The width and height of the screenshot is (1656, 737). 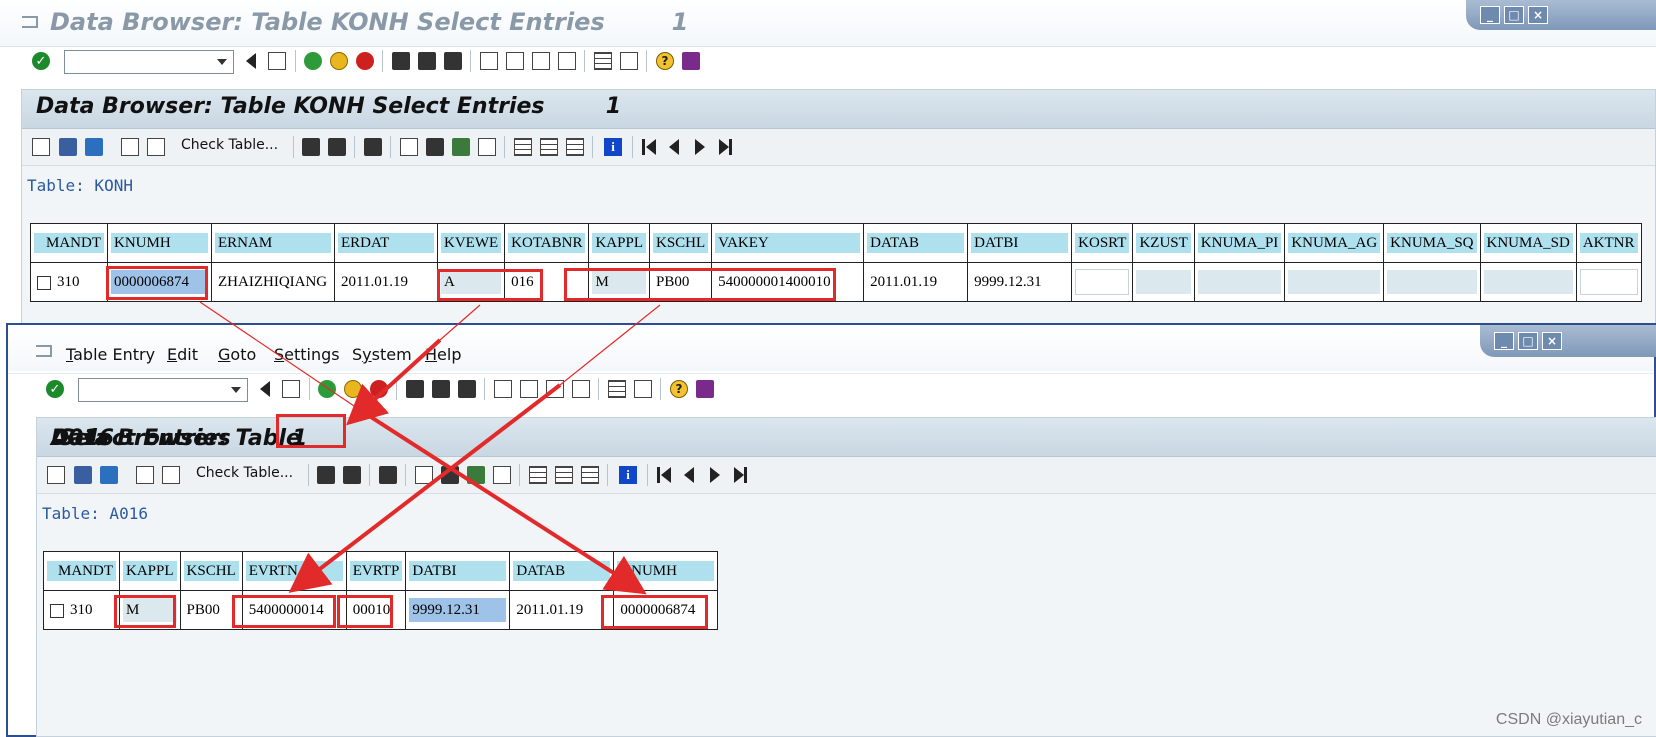 I want to click on cancel-icon, so click(x=365, y=61).